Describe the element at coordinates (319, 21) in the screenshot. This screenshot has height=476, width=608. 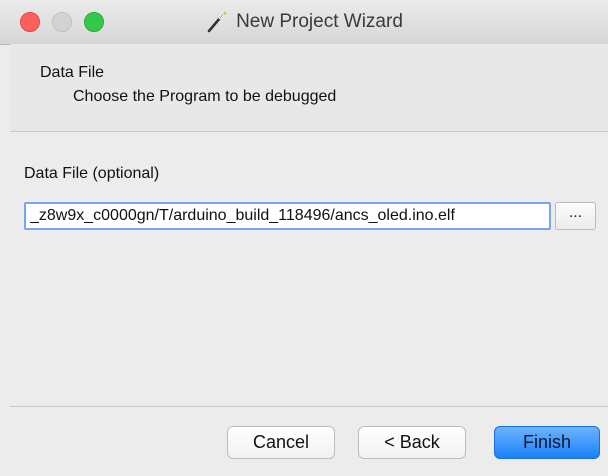
I see `window-title-text: New Project Wizard` at that location.